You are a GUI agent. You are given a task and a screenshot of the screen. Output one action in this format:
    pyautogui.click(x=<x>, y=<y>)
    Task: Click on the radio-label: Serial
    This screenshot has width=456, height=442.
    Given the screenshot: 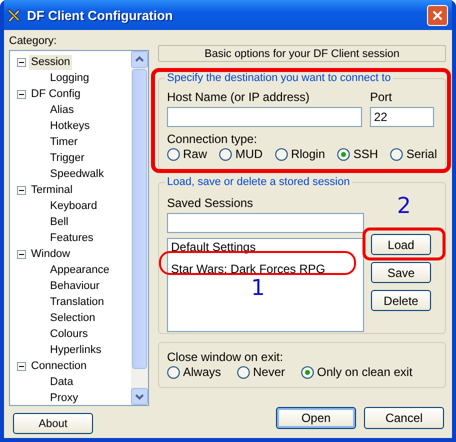 What is the action you would take?
    pyautogui.click(x=421, y=154)
    